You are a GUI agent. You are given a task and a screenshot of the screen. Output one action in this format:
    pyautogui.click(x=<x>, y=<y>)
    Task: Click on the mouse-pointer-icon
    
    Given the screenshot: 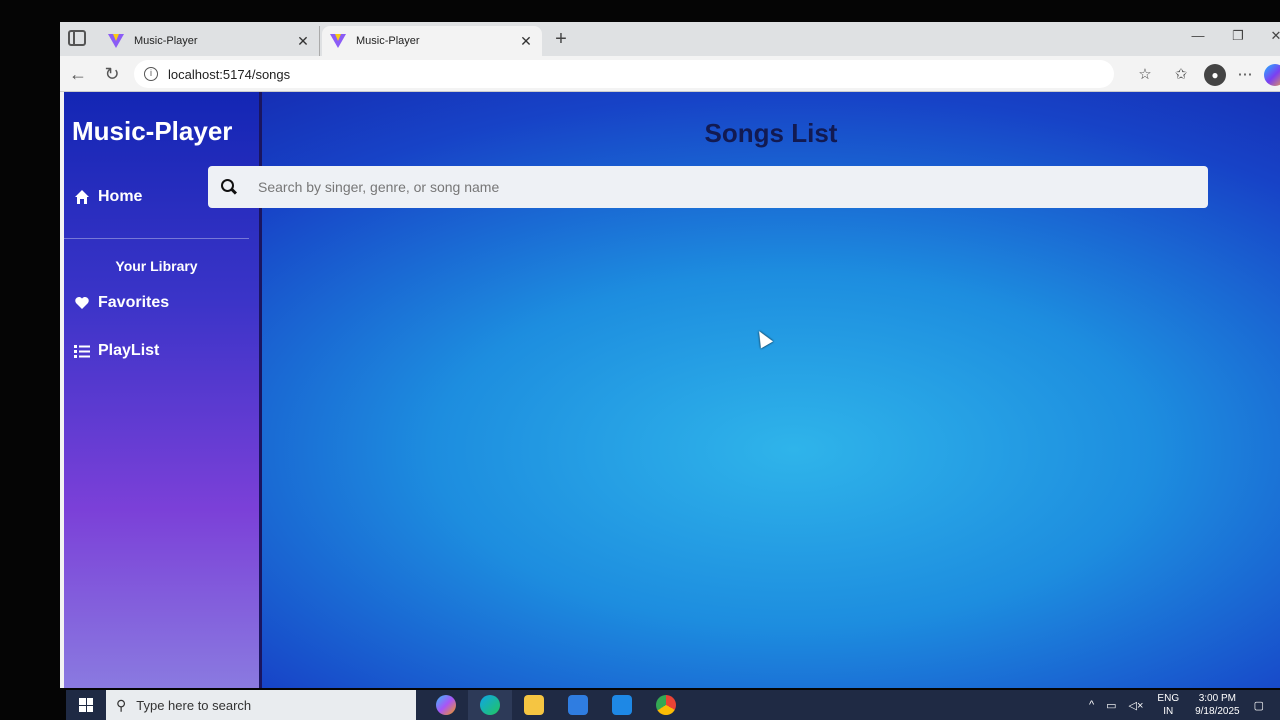 What is the action you would take?
    pyautogui.click(x=763, y=338)
    